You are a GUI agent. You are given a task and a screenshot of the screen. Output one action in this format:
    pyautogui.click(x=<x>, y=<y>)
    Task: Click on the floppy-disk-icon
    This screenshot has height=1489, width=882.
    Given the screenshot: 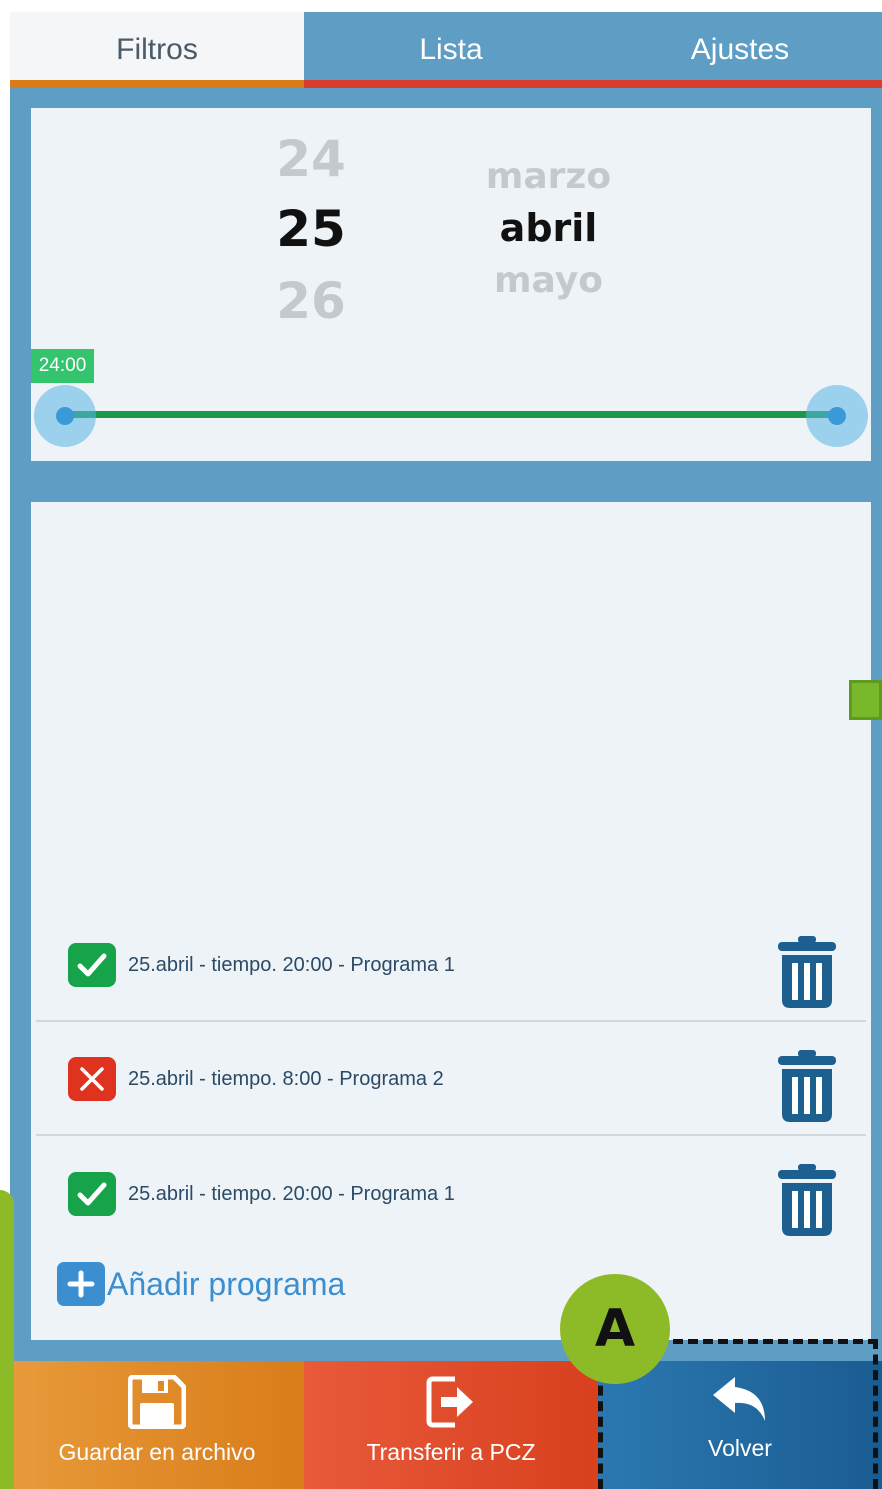 What is the action you would take?
    pyautogui.click(x=157, y=1402)
    